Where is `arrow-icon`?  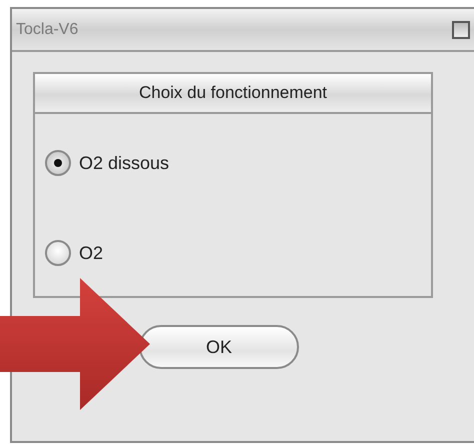 arrow-icon is located at coordinates (76, 344).